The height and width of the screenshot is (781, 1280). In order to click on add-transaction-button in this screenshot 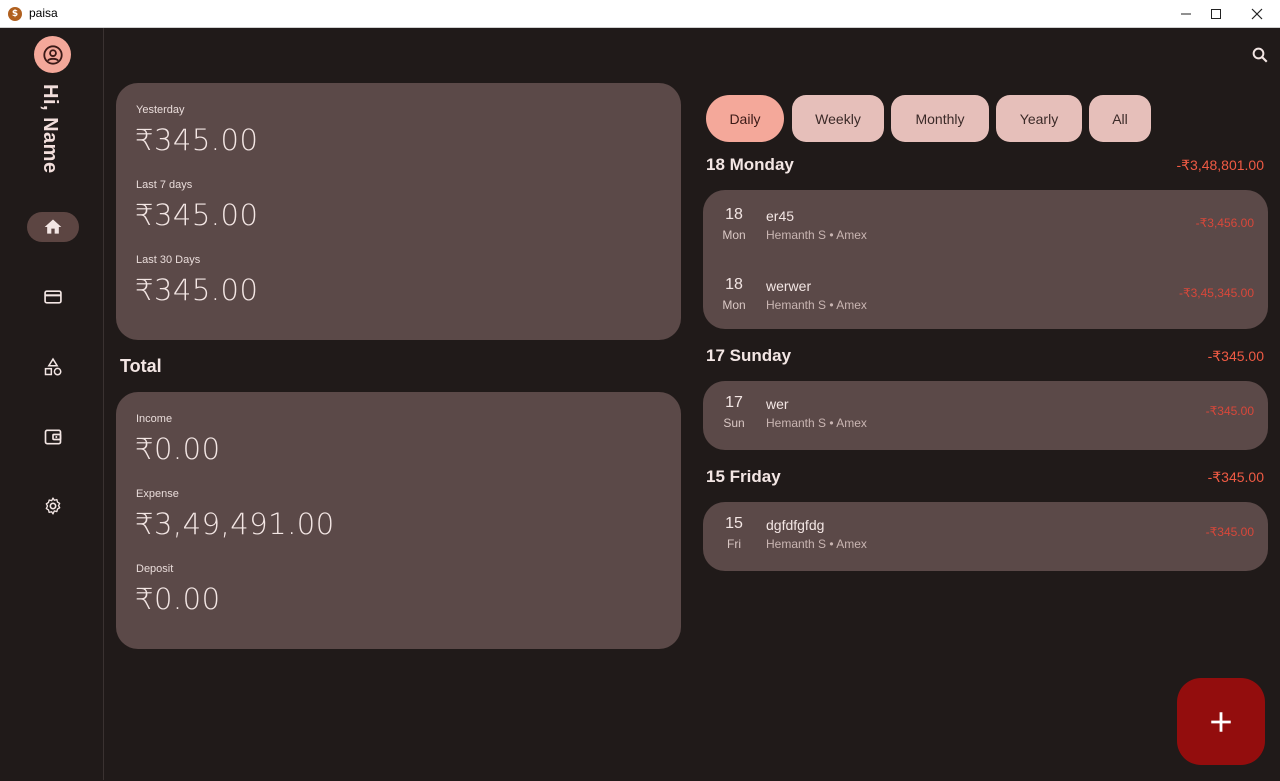, I will do `click(1221, 721)`.